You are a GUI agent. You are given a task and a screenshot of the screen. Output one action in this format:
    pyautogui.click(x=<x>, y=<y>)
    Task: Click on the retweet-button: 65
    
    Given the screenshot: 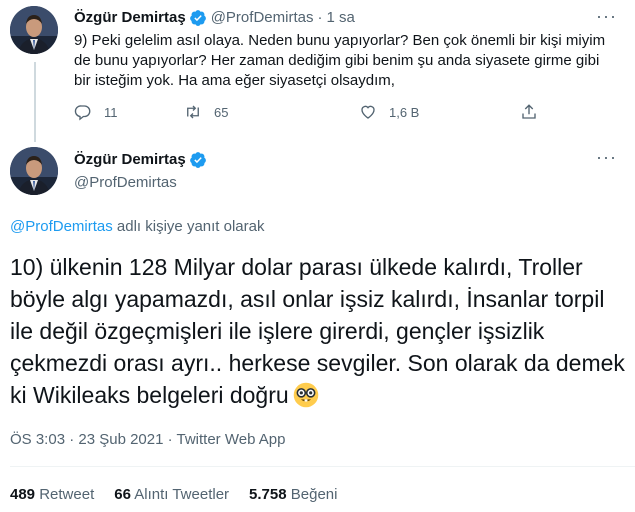 What is the action you would take?
    pyautogui.click(x=206, y=112)
    